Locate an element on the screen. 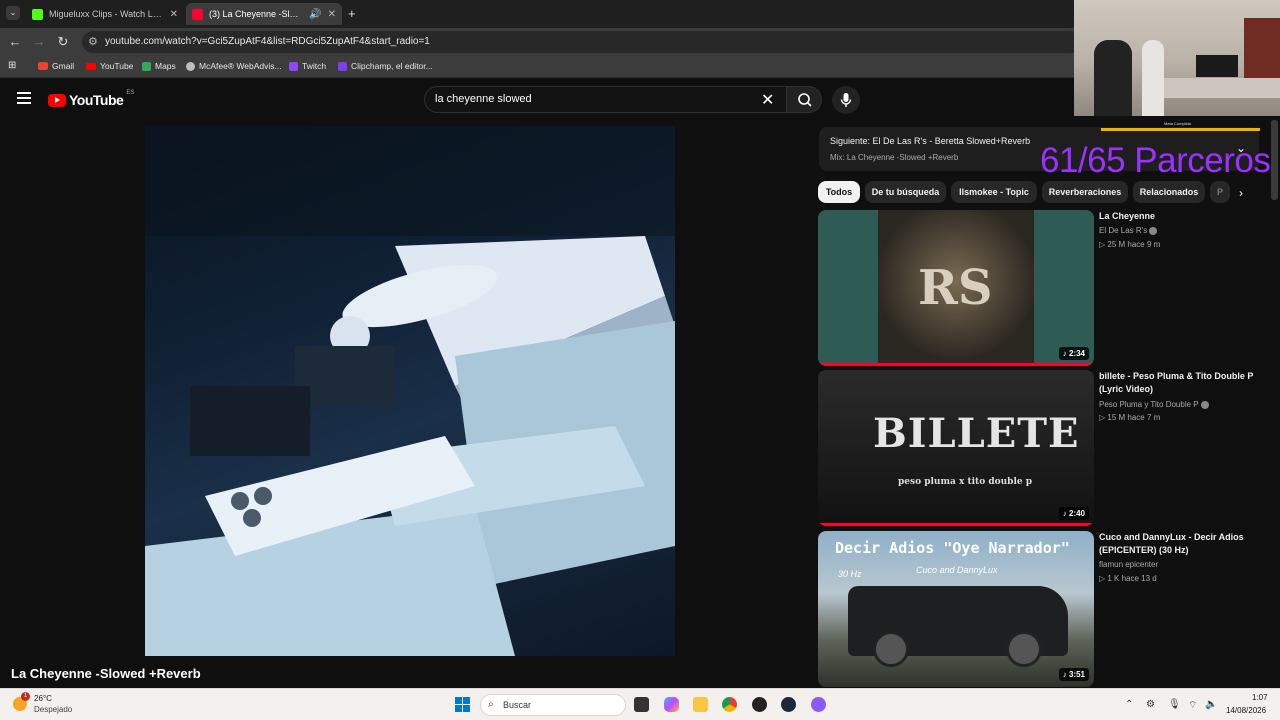 The width and height of the screenshot is (1280, 720). verified-icon is located at coordinates (1204, 404).